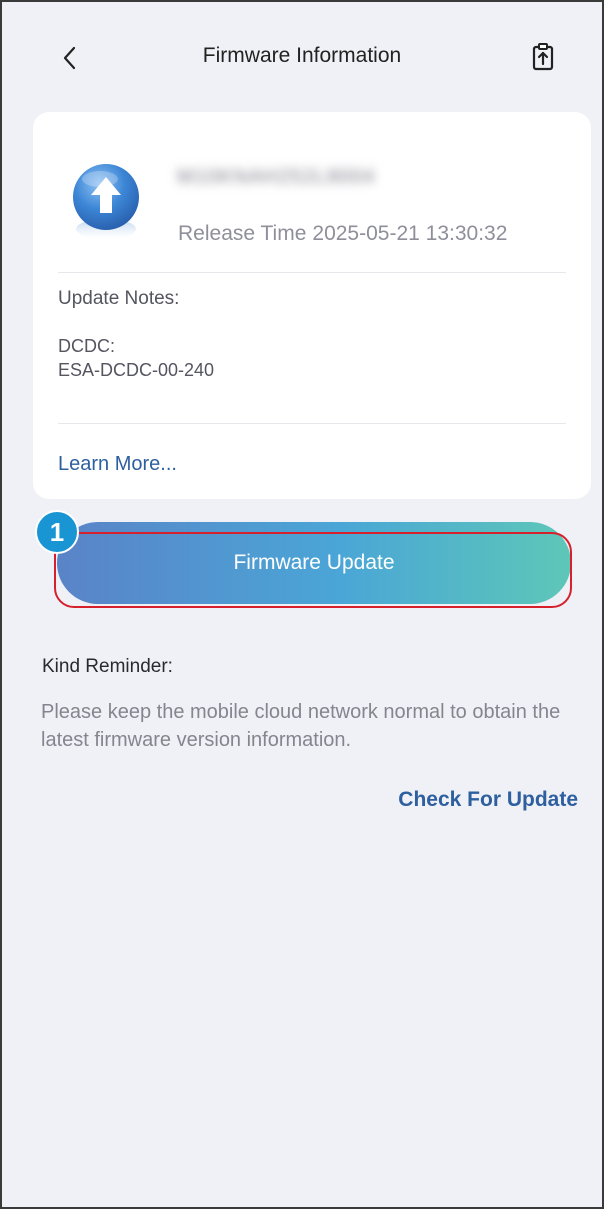  I want to click on release-time-value: 2025-05-21 13:30:32, so click(410, 233).